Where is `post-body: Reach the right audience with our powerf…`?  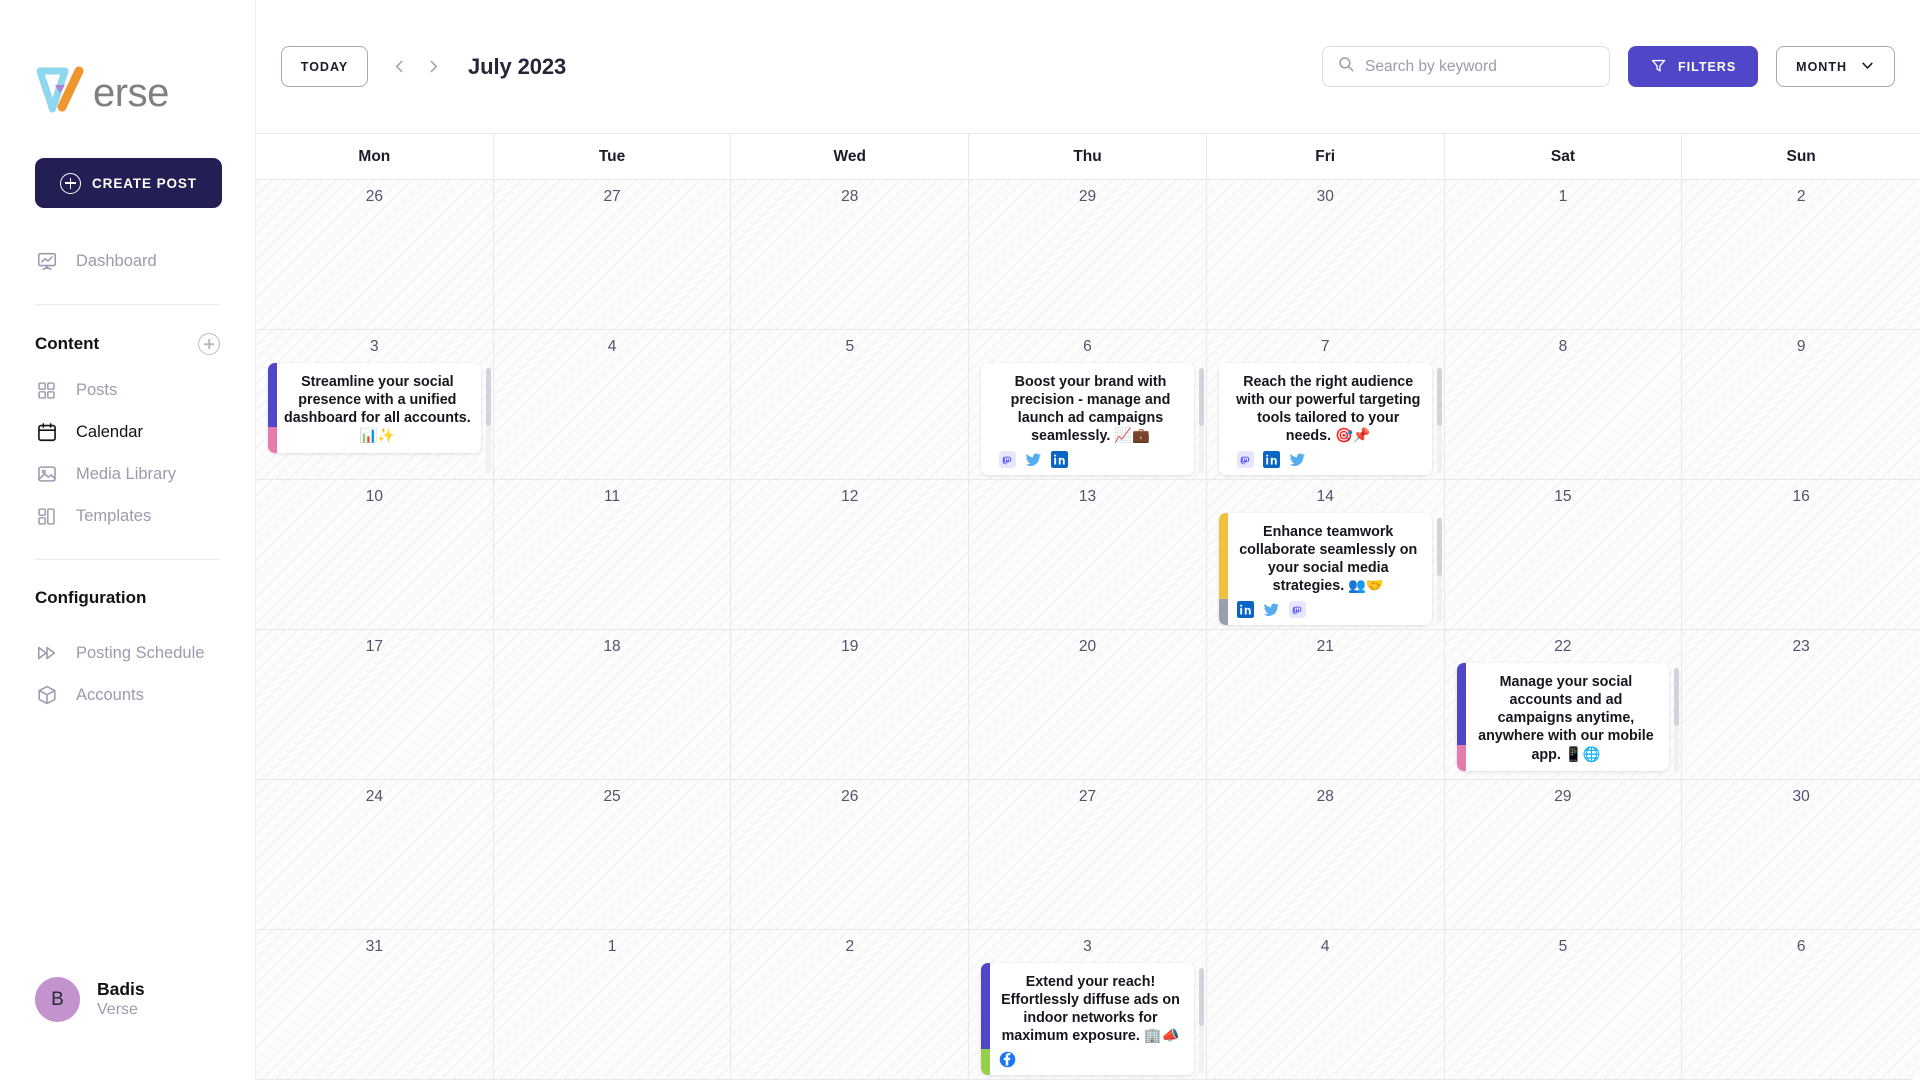 post-body: Reach the right audience with our powerf… is located at coordinates (1330, 419).